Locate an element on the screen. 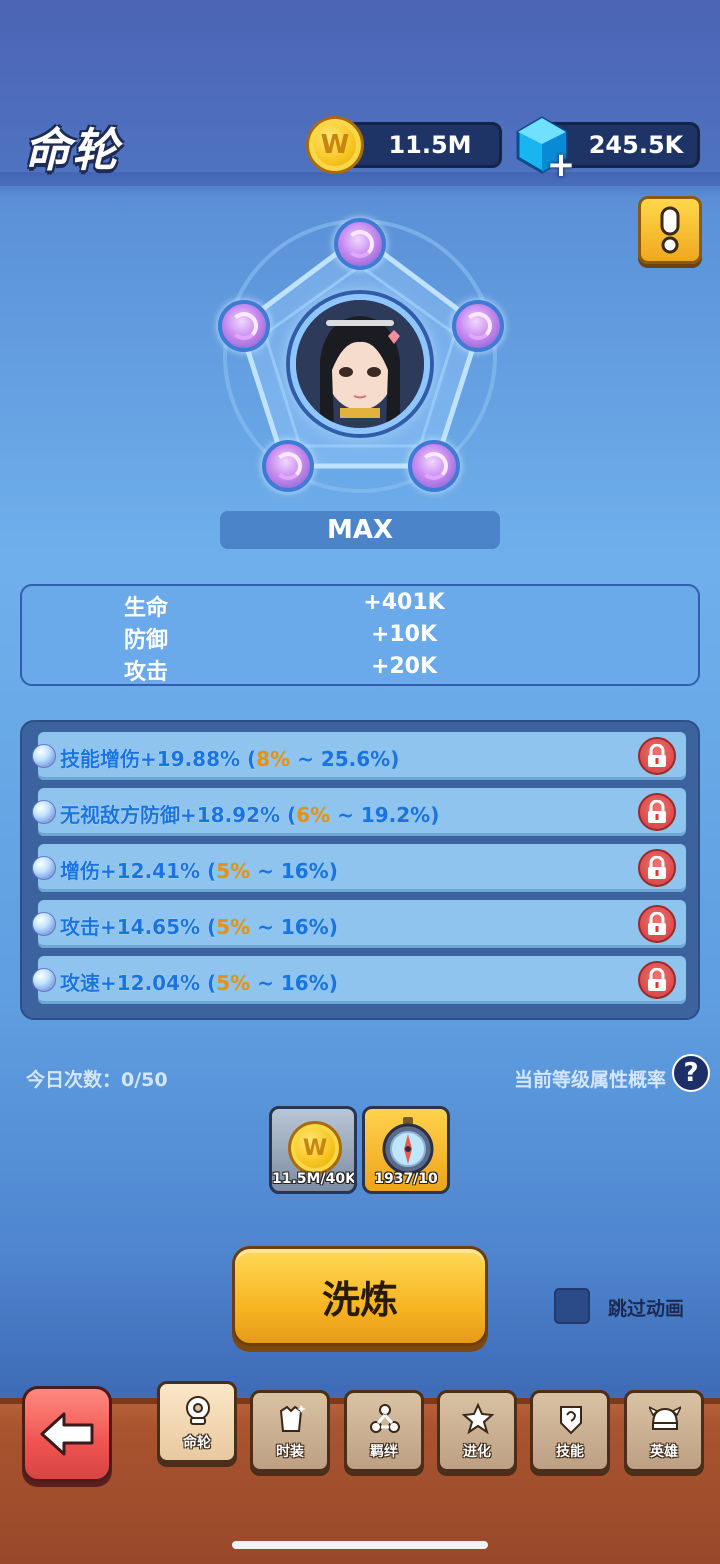 This screenshot has height=1564, width=720. skip-animation-label: 跳过动画 is located at coordinates (646, 1309).